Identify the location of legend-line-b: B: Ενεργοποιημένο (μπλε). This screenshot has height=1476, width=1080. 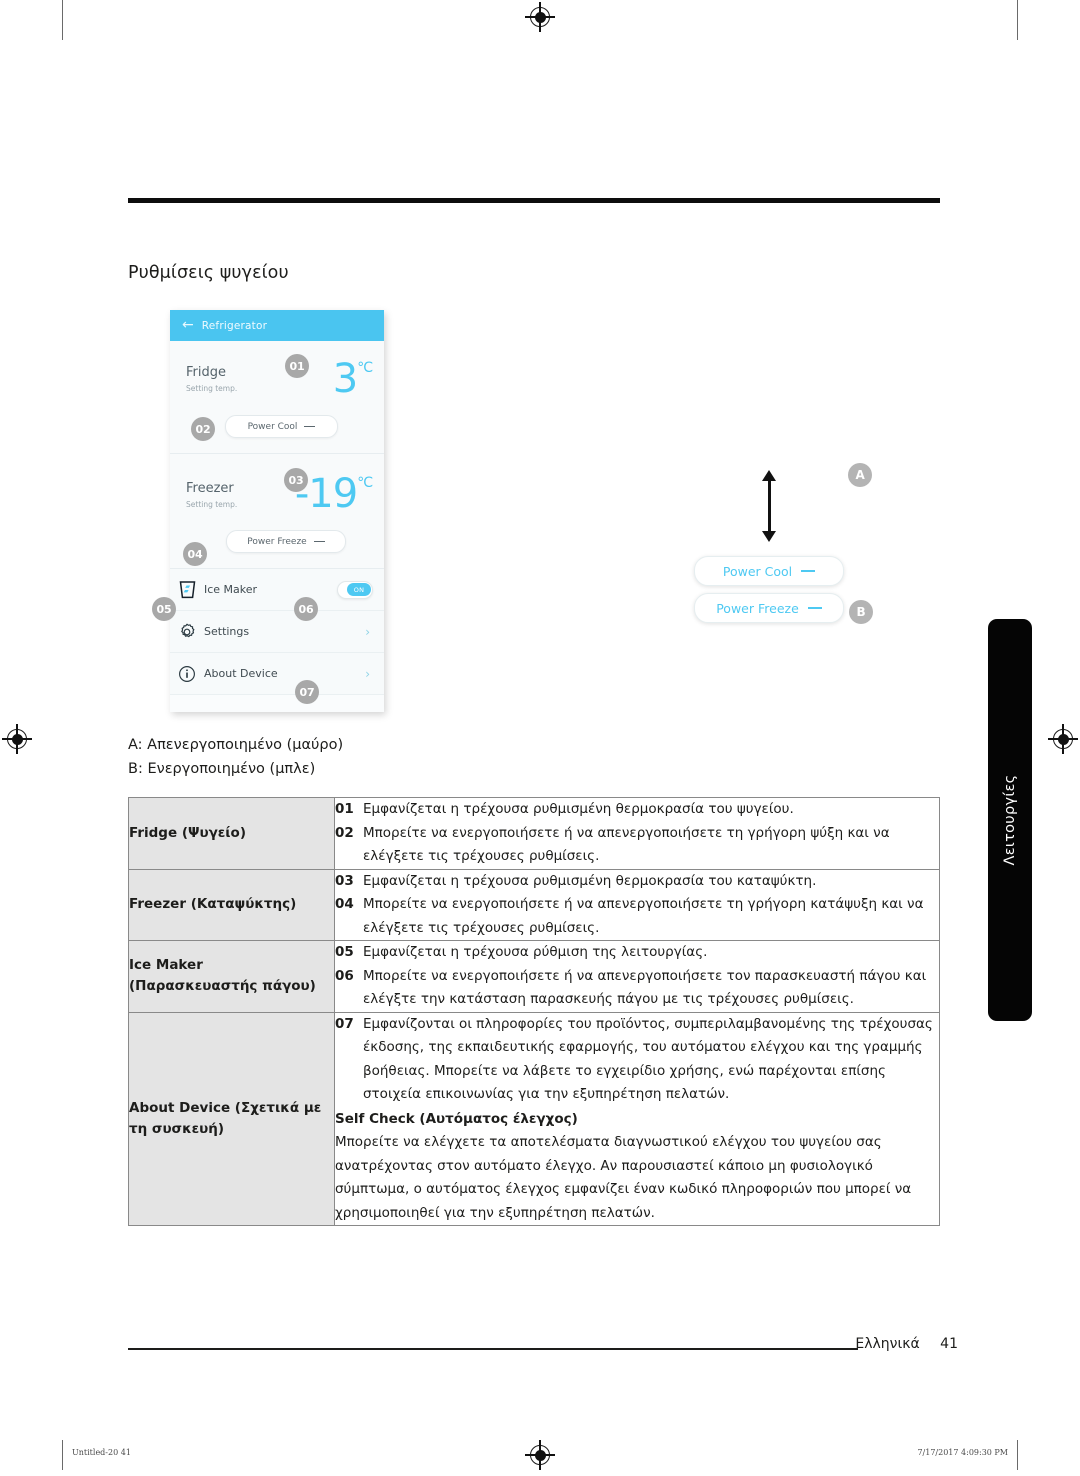
(222, 769).